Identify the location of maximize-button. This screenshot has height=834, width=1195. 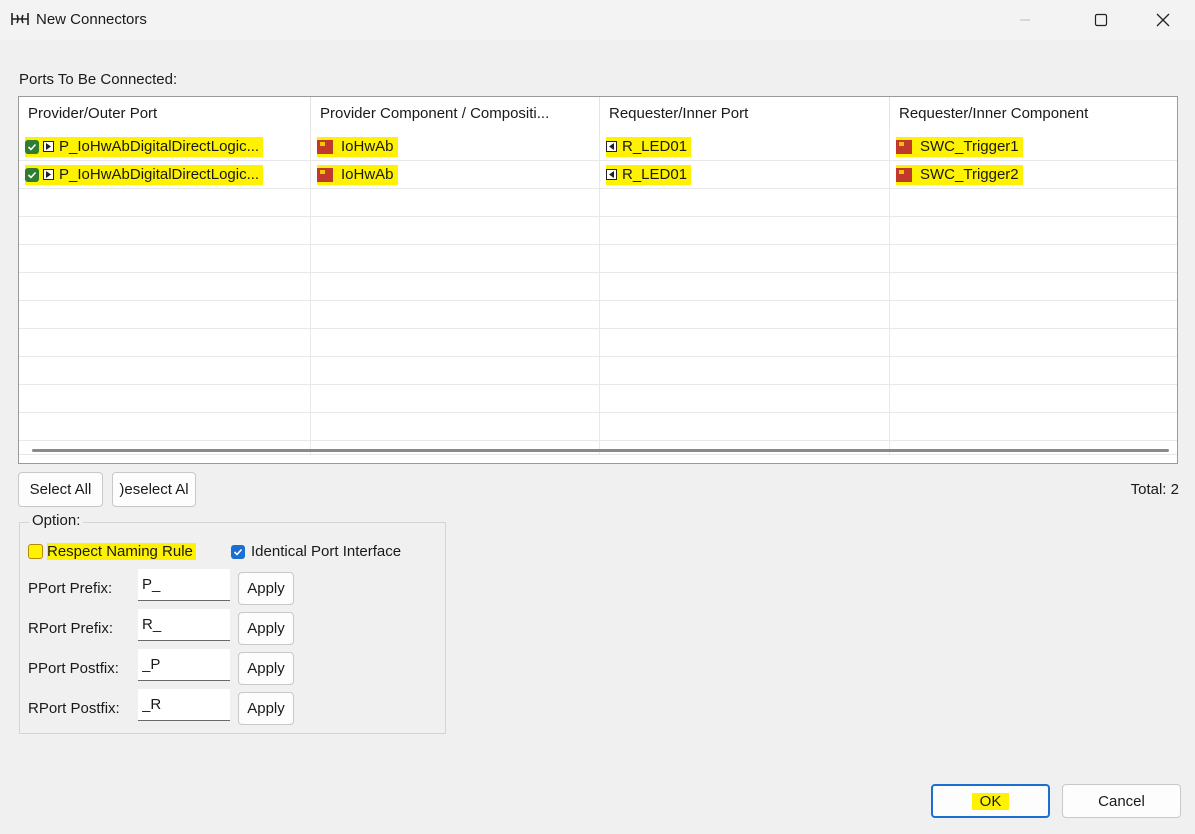
(1101, 20).